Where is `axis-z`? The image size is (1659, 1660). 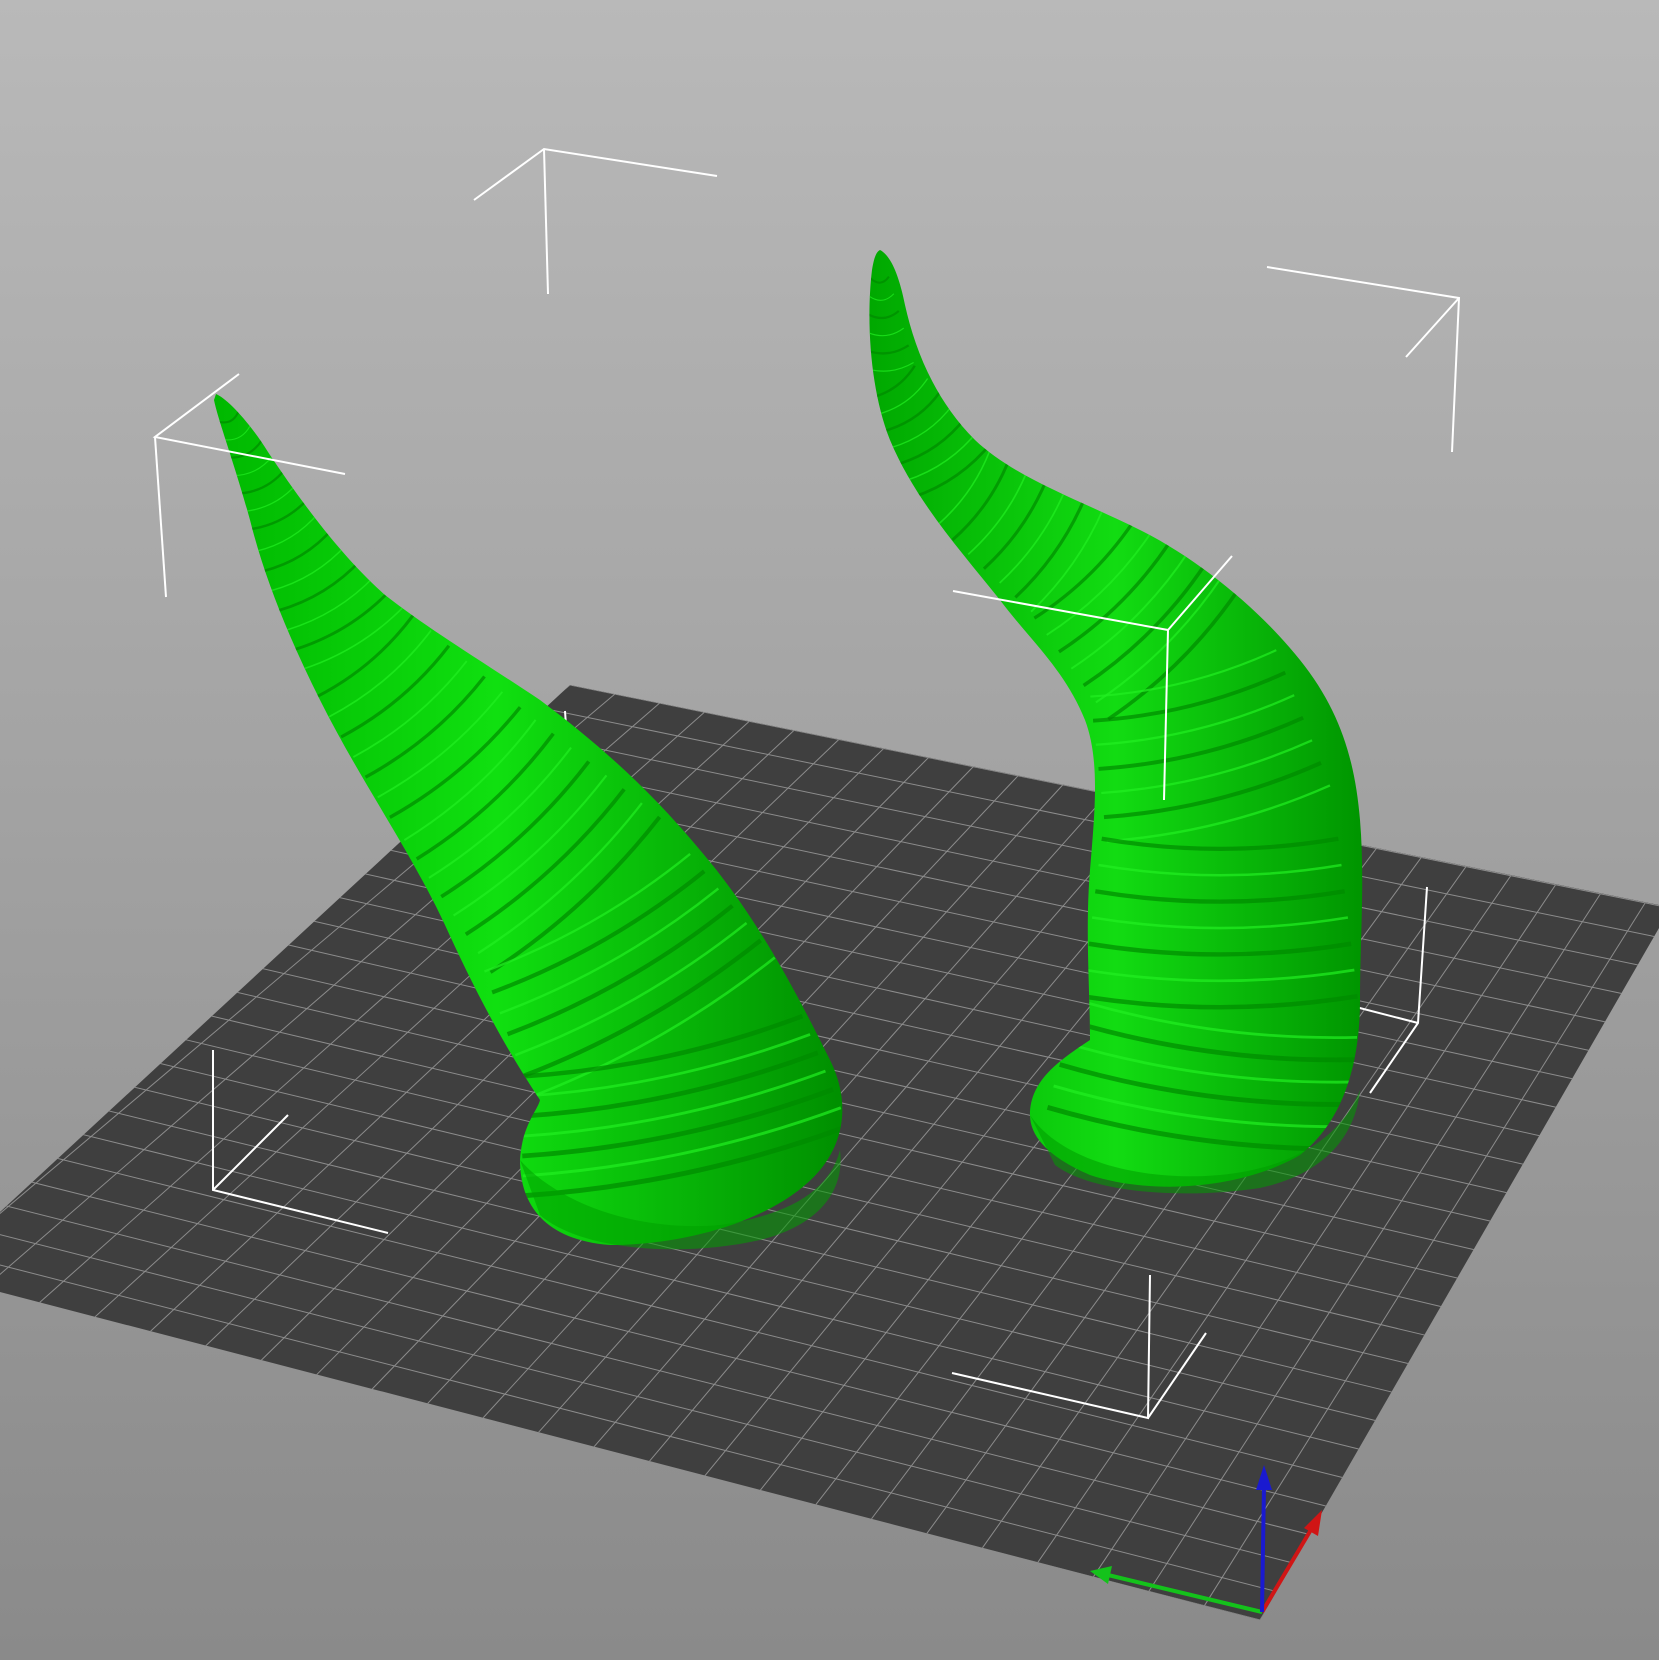
axis-z is located at coordinates (1263, 1548).